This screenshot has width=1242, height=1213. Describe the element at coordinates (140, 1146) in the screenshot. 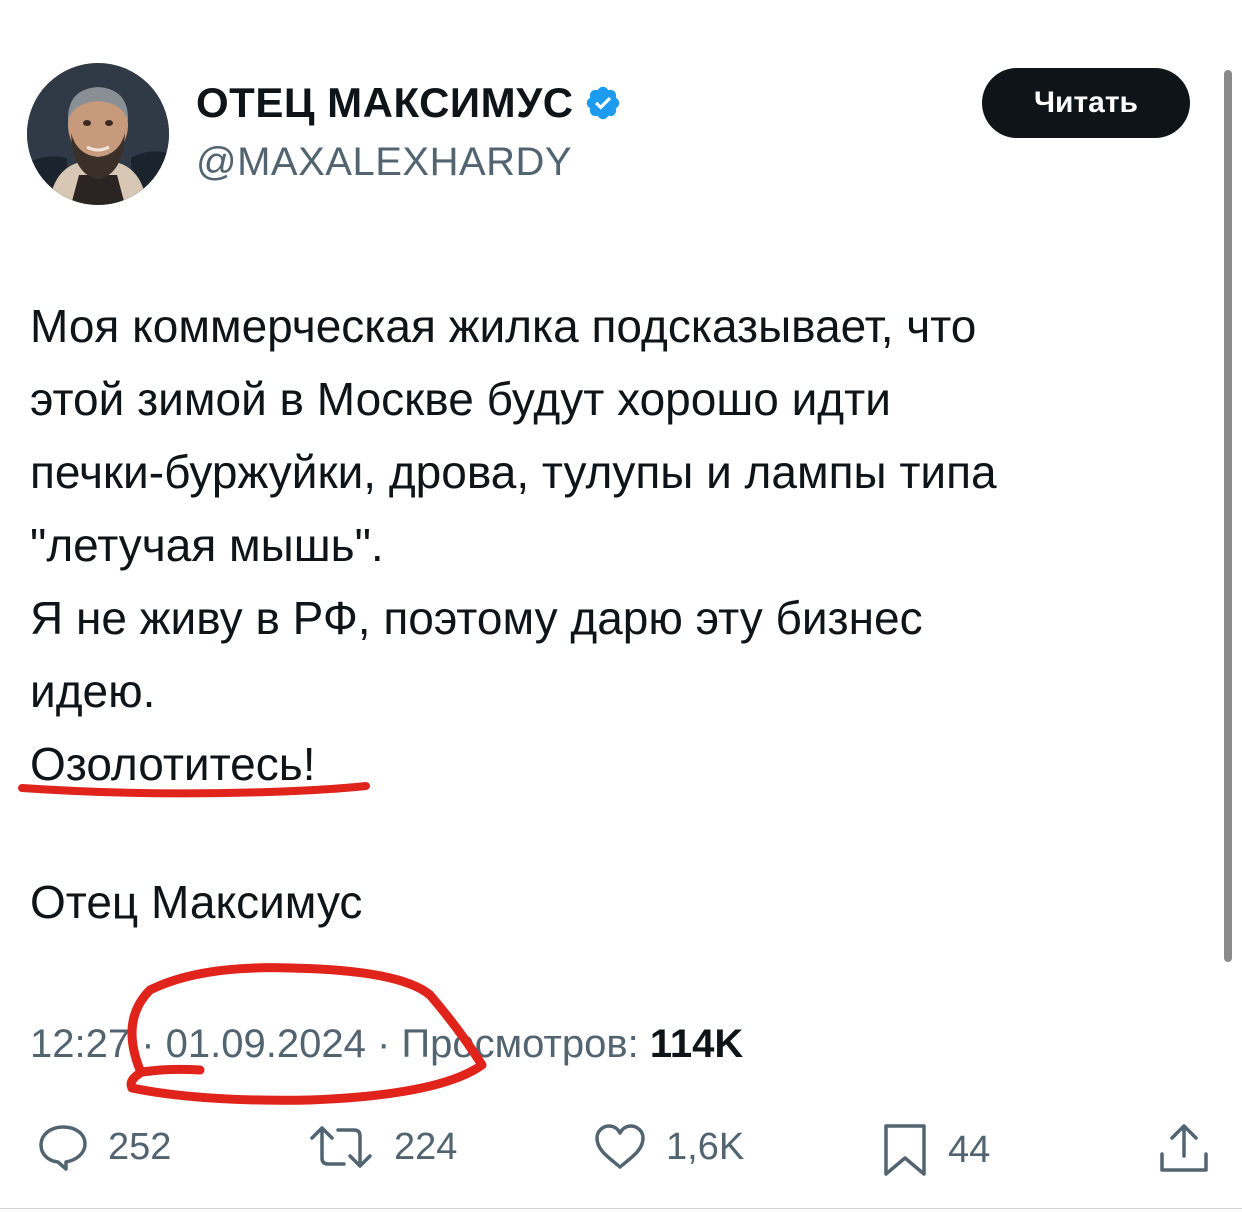

I see `reply-count: 252` at that location.